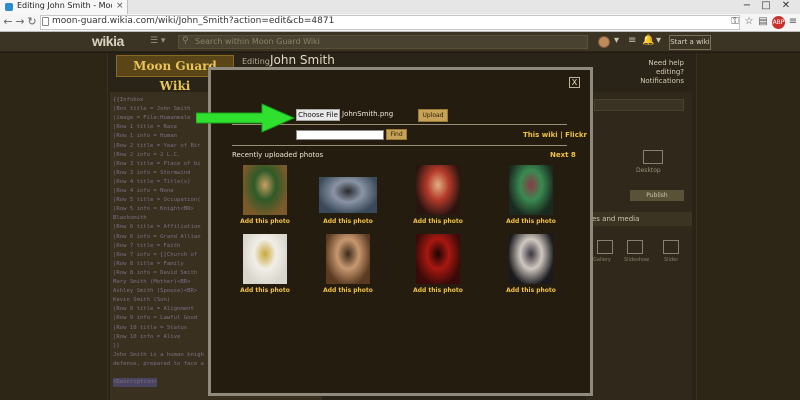  Describe the element at coordinates (45, 21) in the screenshot. I see `page-info-icon` at that location.